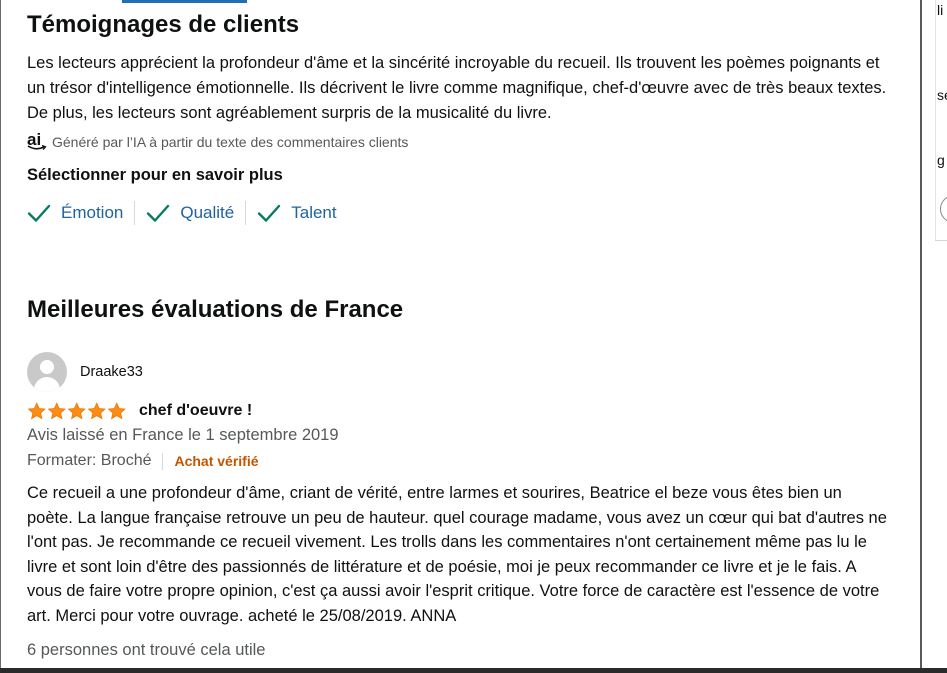 The height and width of the screenshot is (673, 947). Describe the element at coordinates (934, 334) in the screenshot. I see `right-panel-edge: li se g` at that location.